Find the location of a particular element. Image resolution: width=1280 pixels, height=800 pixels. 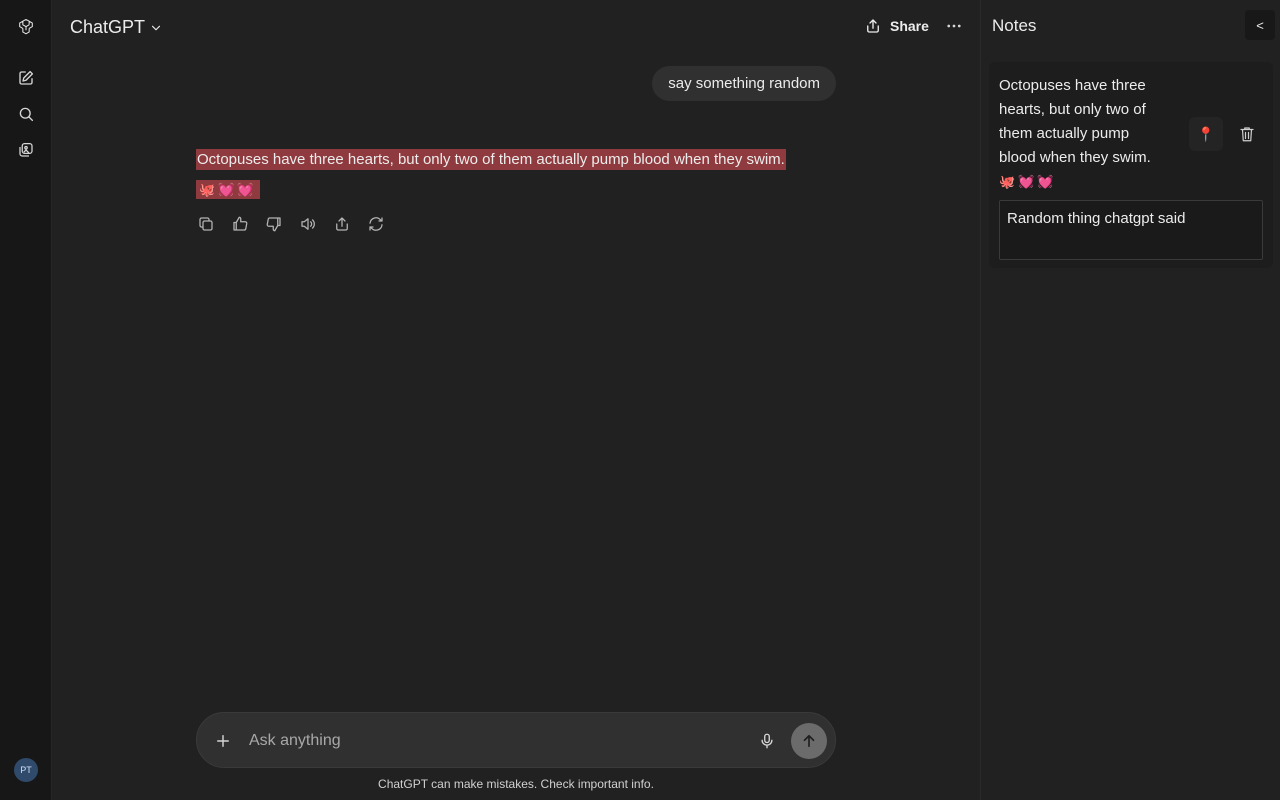

delete-note-button is located at coordinates (1247, 134).